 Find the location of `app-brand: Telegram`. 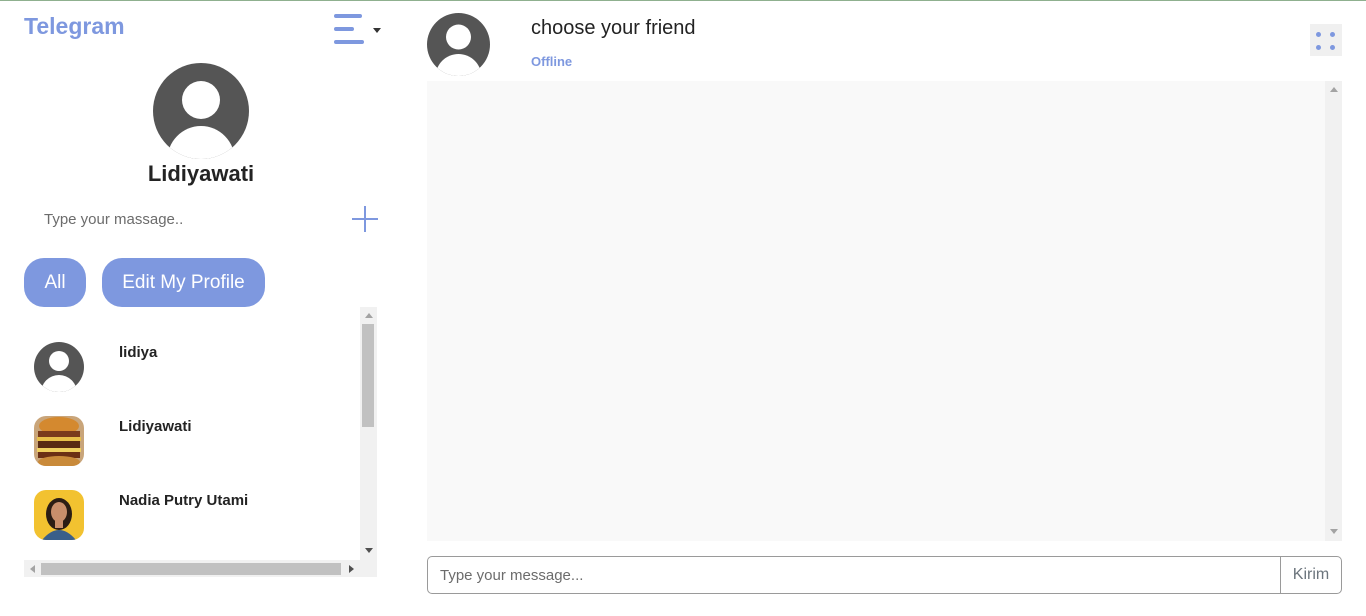

app-brand: Telegram is located at coordinates (74, 26).